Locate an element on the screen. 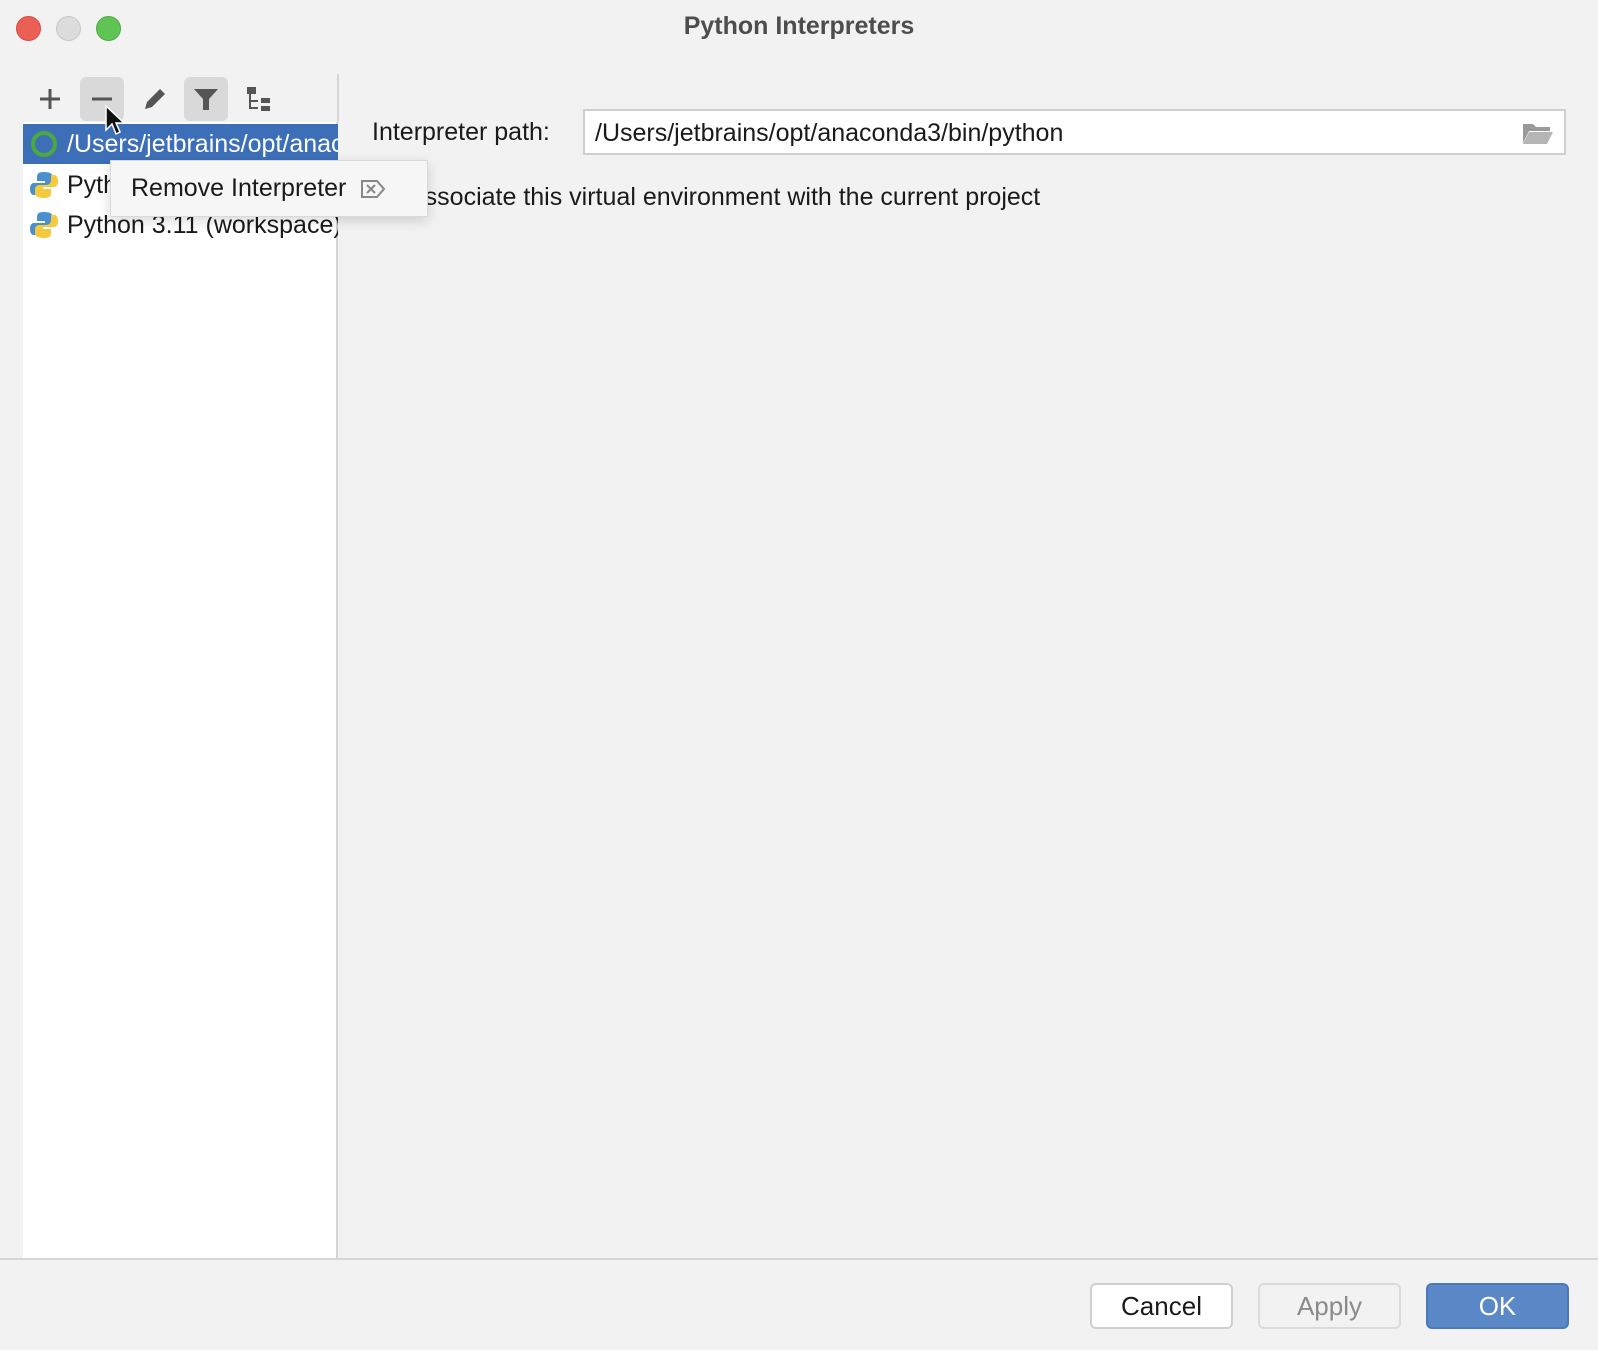 Image resolution: width=1598 pixels, height=1350 pixels. ok-button: OK is located at coordinates (1497, 1306).